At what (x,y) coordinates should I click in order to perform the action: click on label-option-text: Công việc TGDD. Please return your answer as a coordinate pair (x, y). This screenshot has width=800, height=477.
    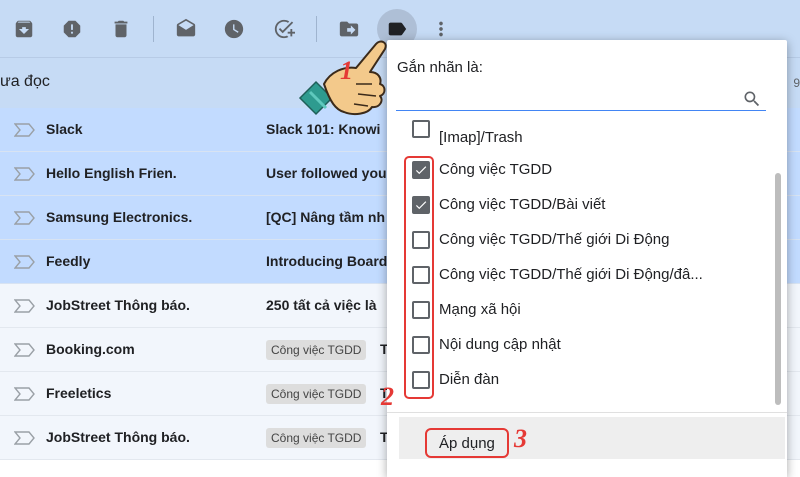
    Looking at the image, I should click on (496, 169).